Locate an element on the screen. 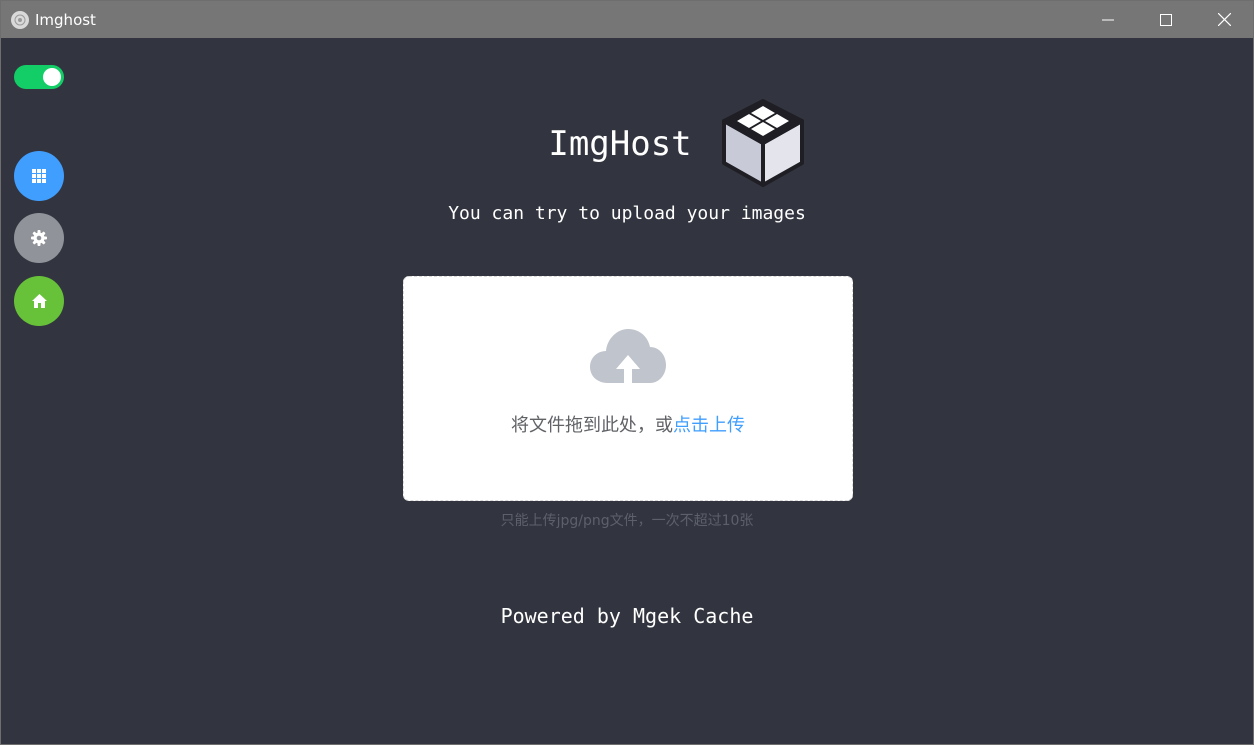 The height and width of the screenshot is (745, 1254). window-controls is located at coordinates (1166, 19).